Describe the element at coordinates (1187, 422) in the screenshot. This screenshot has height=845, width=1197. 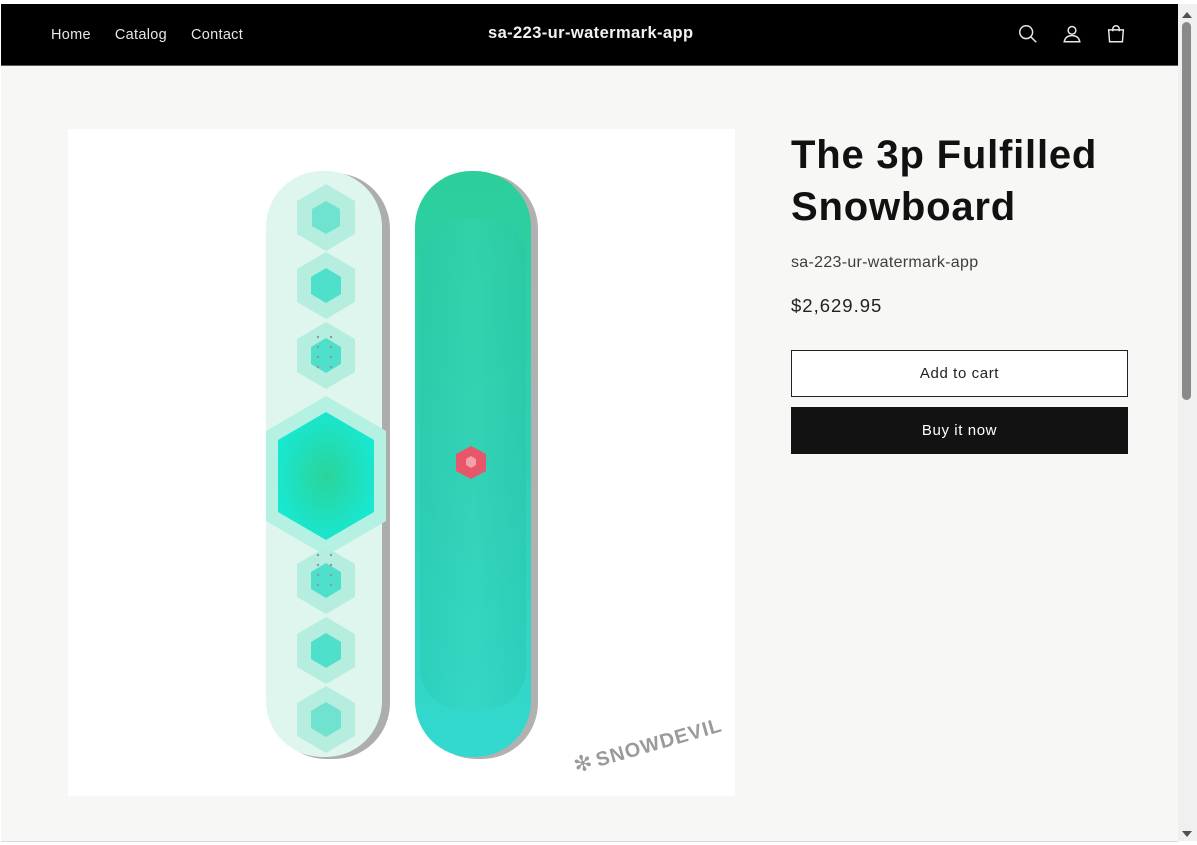
I see `page-scrollbar` at that location.